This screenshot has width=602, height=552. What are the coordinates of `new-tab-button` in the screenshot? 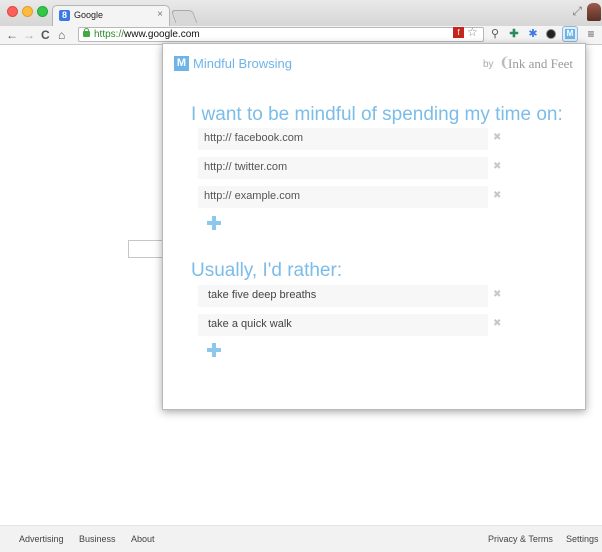 It's located at (184, 16).